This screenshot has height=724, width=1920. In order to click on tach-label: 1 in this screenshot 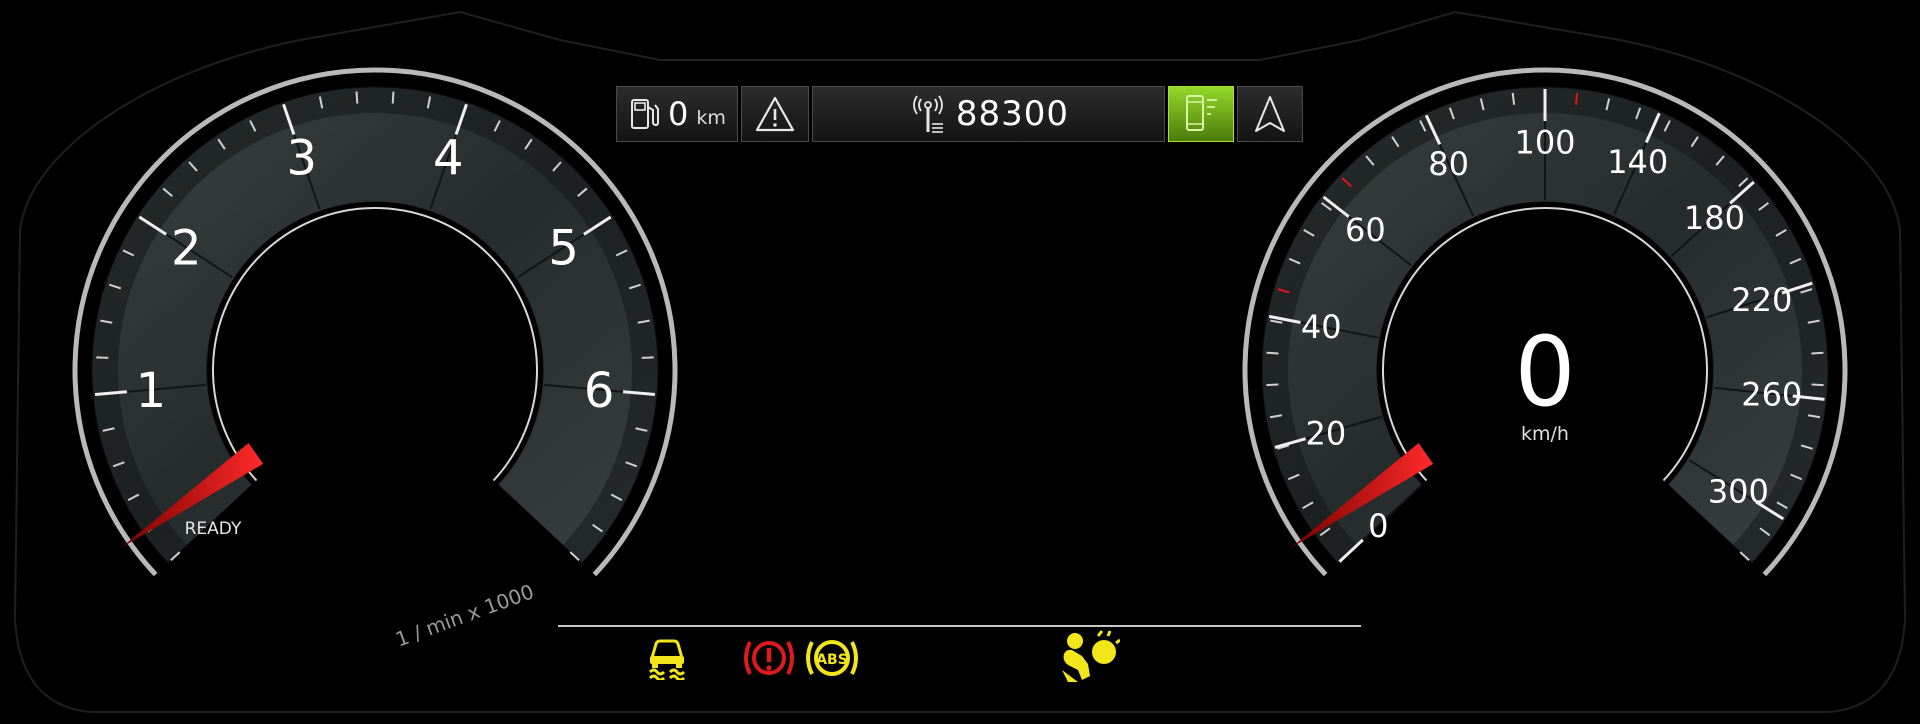, I will do `click(151, 391)`.